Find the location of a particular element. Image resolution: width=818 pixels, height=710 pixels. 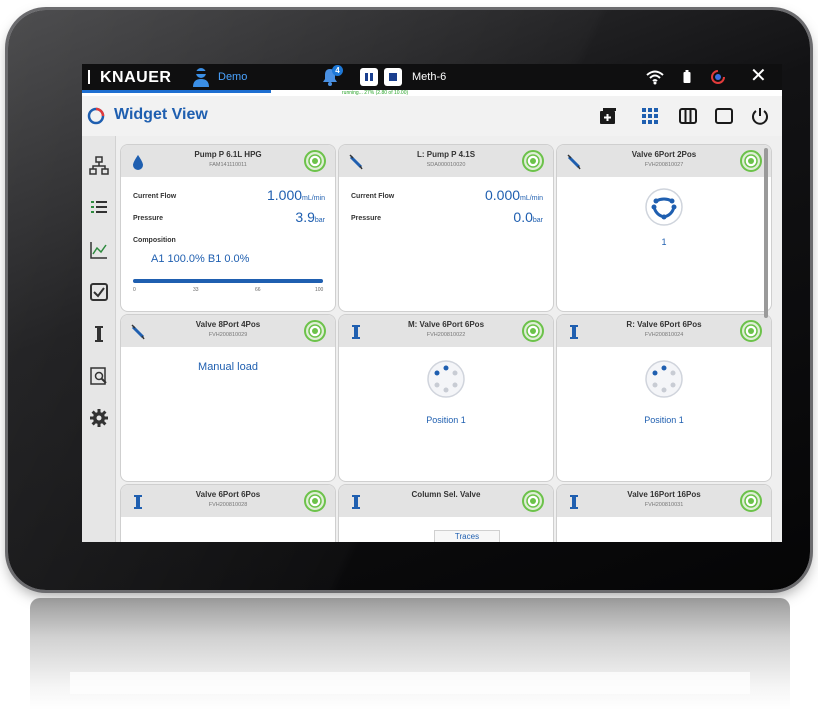

valve-status: Manual load is located at coordinates (228, 367).